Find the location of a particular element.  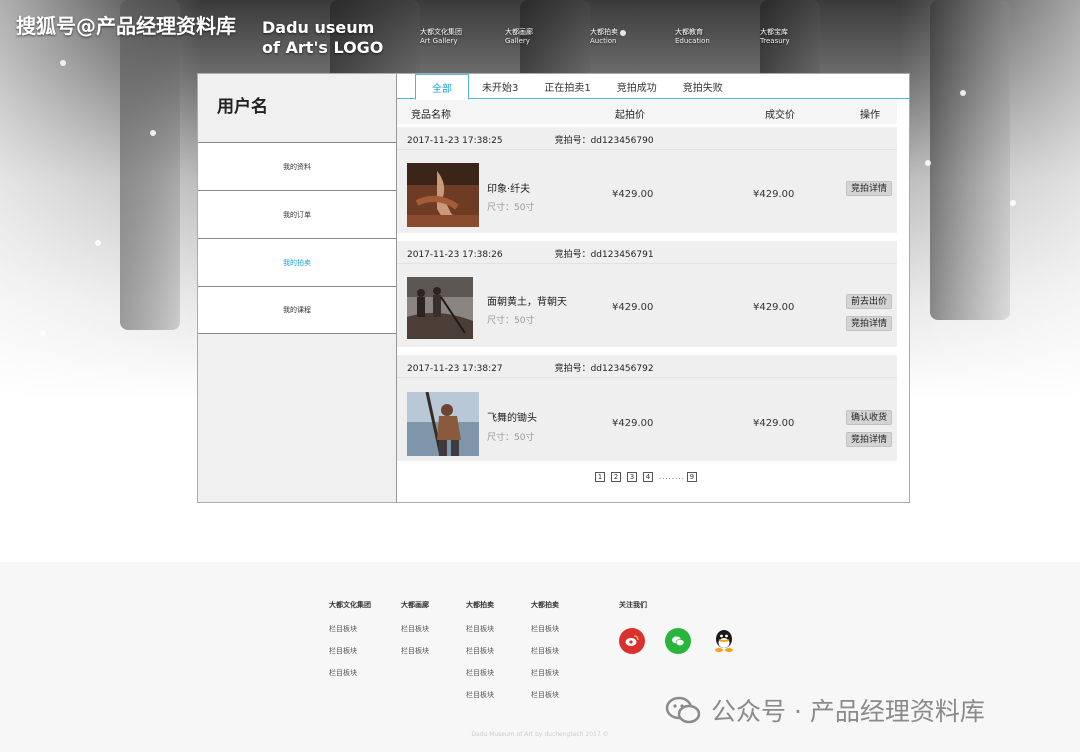

sidebar-menu: 我的资料 我的订单 我的拍卖 我的课程 is located at coordinates (297, 238).